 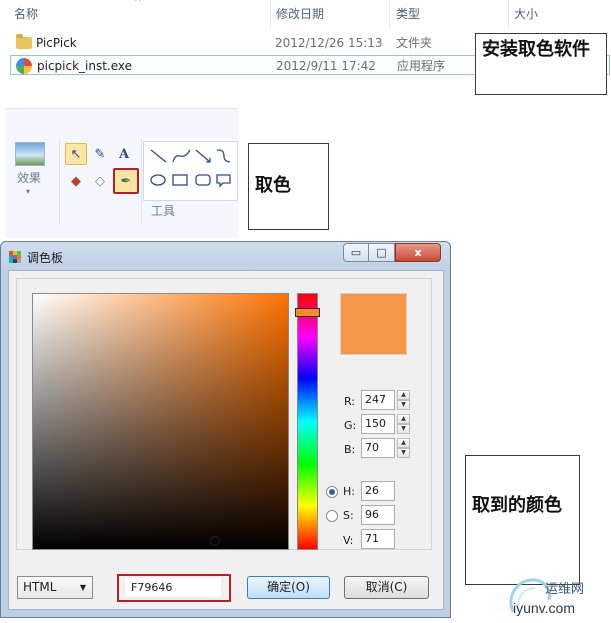 What do you see at coordinates (544, 608) in the screenshot?
I see `watermark-site-url: iyunv.com` at bounding box center [544, 608].